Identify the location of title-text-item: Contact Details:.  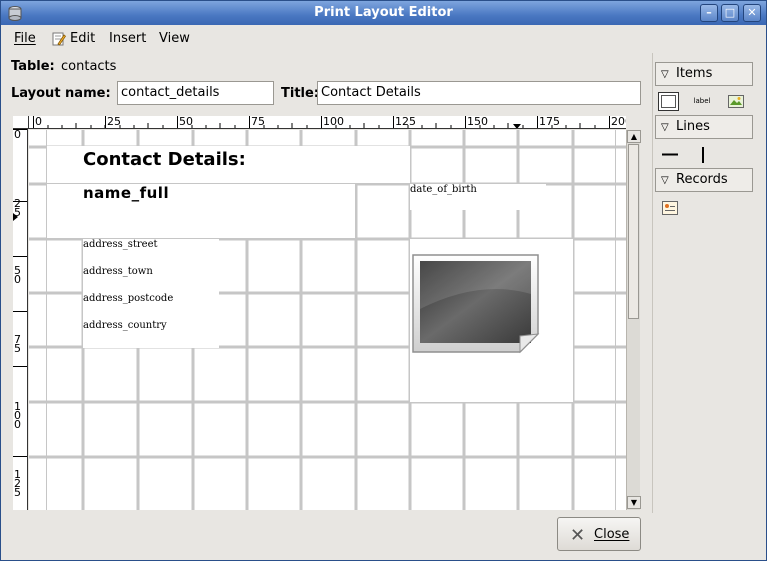
(228, 164).